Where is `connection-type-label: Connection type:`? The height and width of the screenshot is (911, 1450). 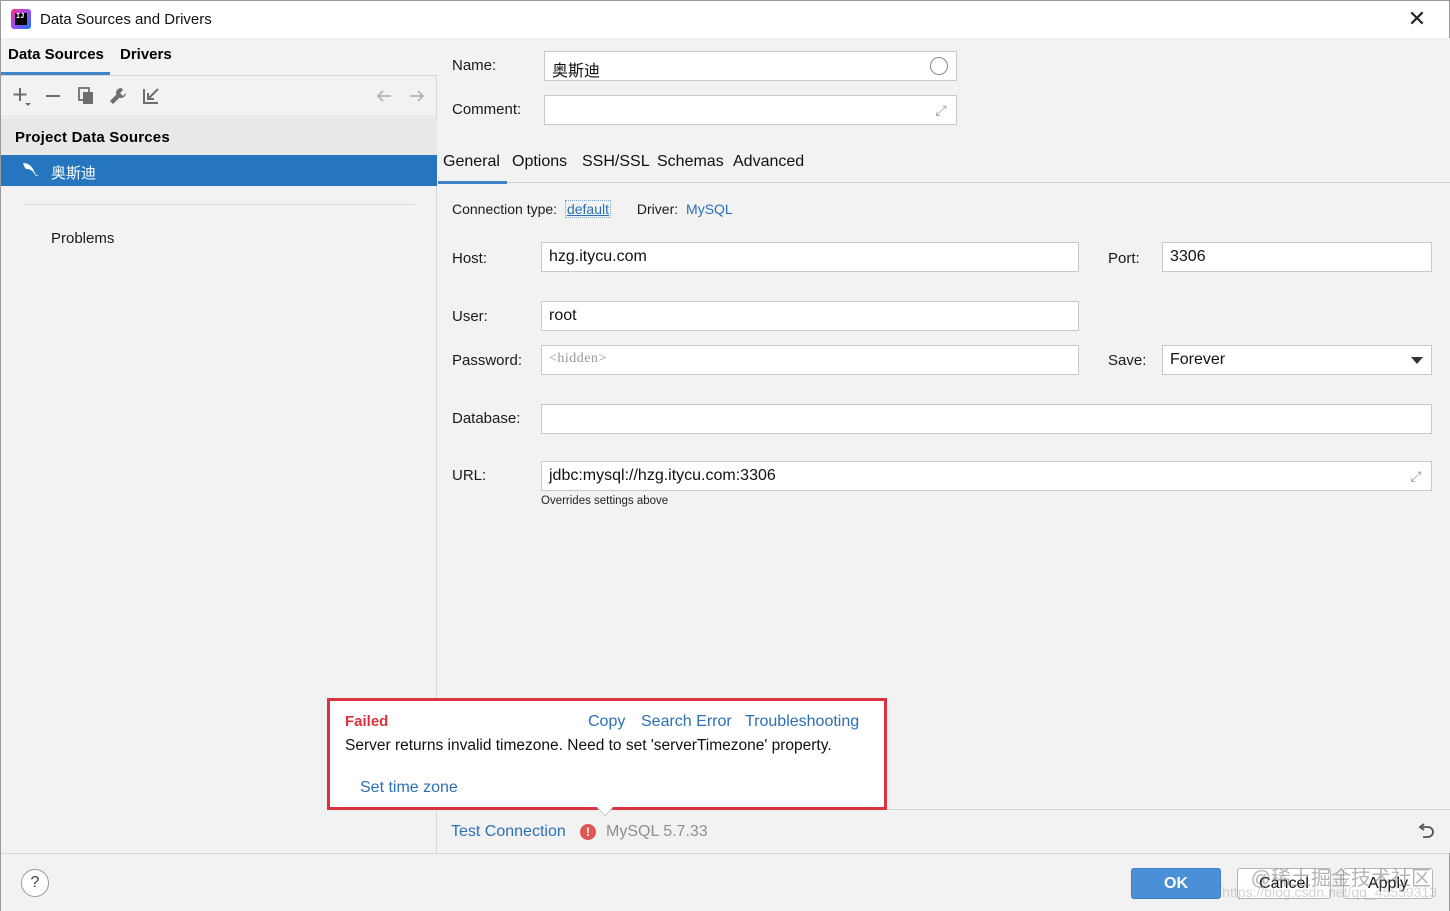
connection-type-label: Connection type: is located at coordinates (505, 209).